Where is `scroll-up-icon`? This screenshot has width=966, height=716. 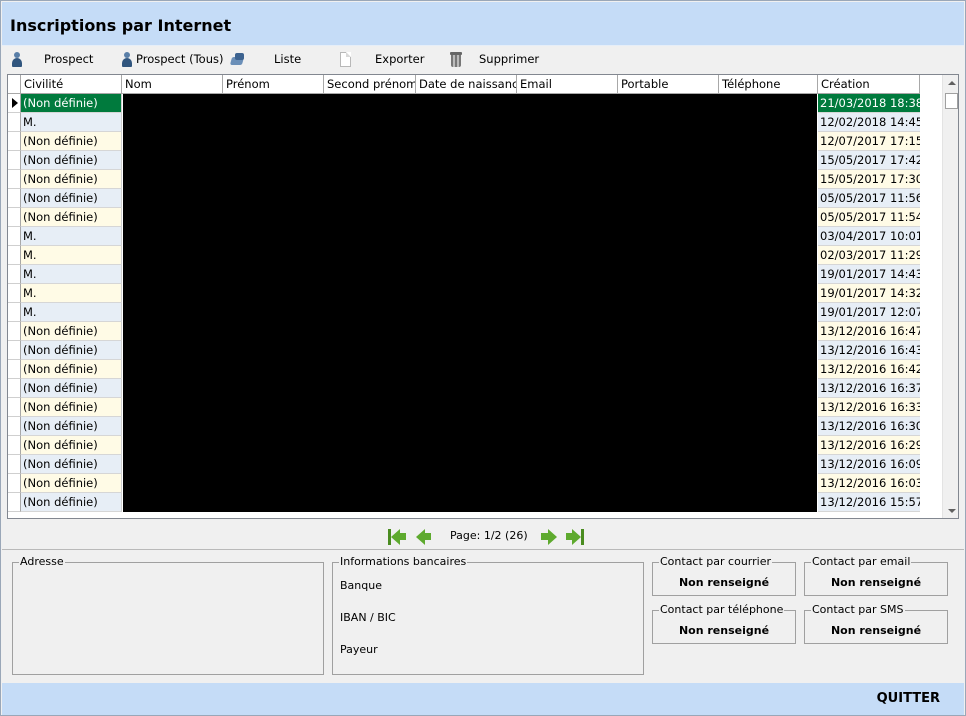 scroll-up-icon is located at coordinates (952, 83).